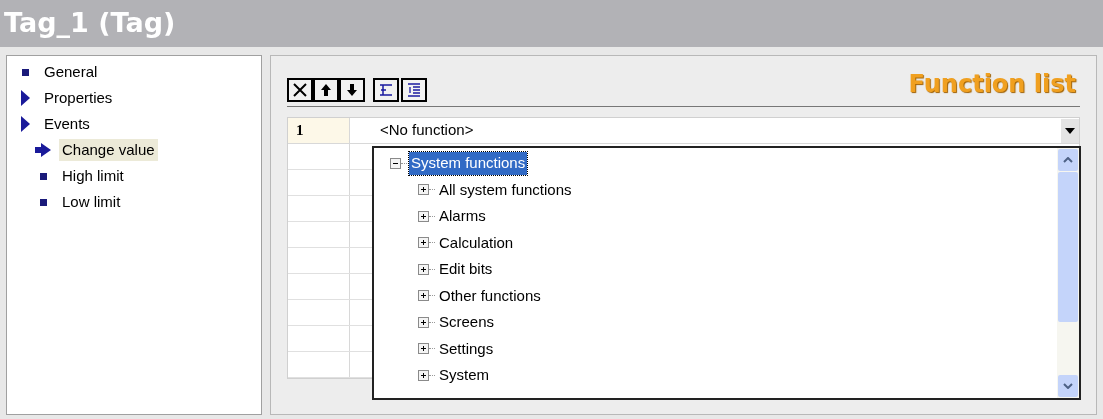 This screenshot has height=419, width=1103. What do you see at coordinates (462, 216) in the screenshot?
I see `tree-item: Alarms` at bounding box center [462, 216].